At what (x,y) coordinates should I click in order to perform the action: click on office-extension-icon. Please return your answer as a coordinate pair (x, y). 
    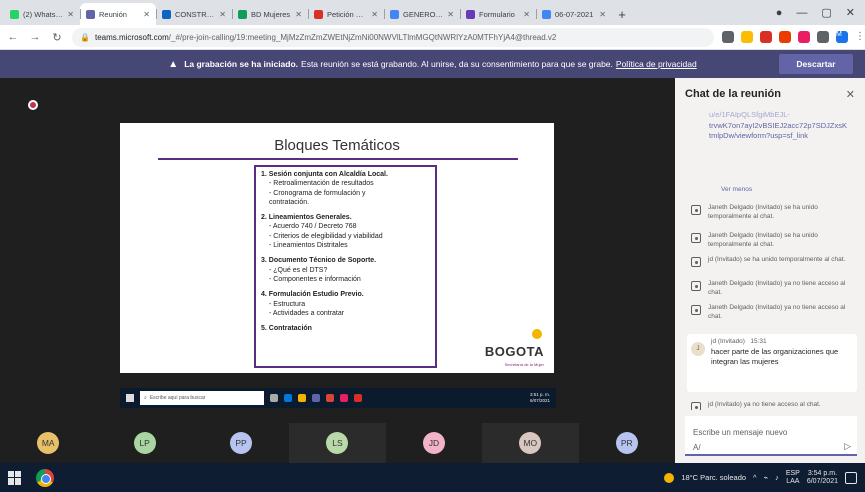
    Looking at the image, I should click on (785, 37).